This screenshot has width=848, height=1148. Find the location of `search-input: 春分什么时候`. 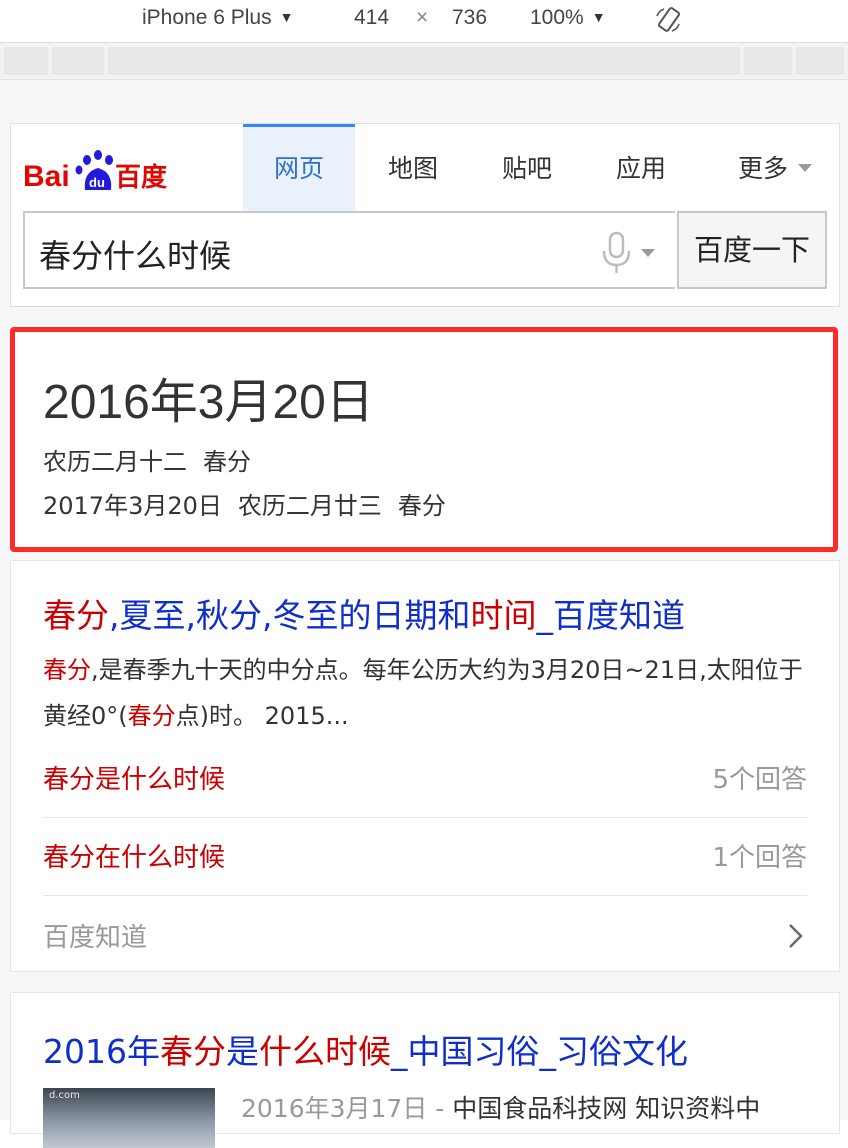

search-input: 春分什么时候 is located at coordinates (349, 250).